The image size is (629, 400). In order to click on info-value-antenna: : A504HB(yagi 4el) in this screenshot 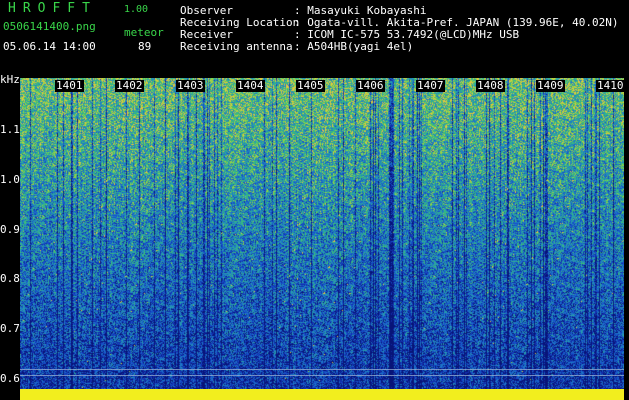, I will do `click(354, 46)`.